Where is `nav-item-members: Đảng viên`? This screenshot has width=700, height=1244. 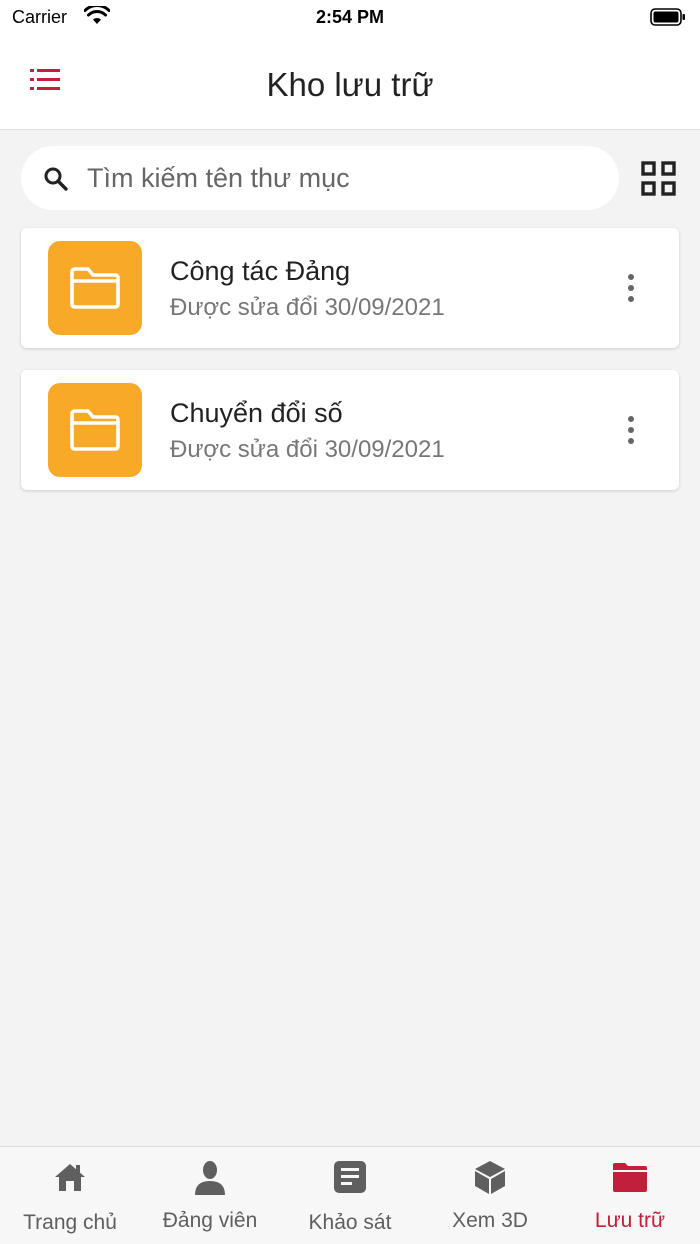
nav-item-members: Đảng viên is located at coordinates (210, 1195).